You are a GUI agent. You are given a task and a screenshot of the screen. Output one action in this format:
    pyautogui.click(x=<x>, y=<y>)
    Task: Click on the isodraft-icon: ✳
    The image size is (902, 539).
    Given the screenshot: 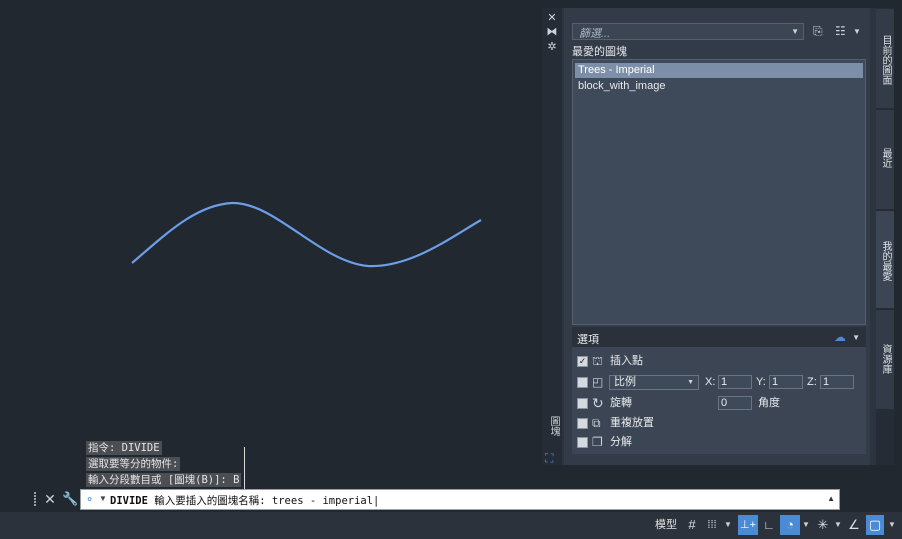 What is the action you would take?
    pyautogui.click(x=823, y=525)
    